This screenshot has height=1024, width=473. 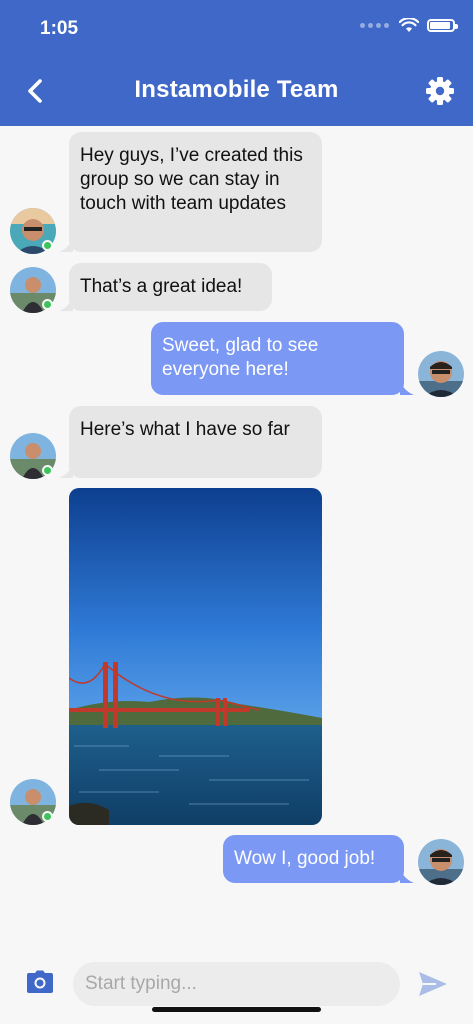 I want to click on status-time: 1:05, so click(x=59, y=28).